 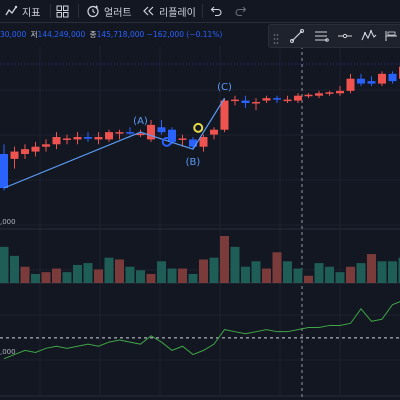 I want to click on pattern-icon, so click(x=369, y=36).